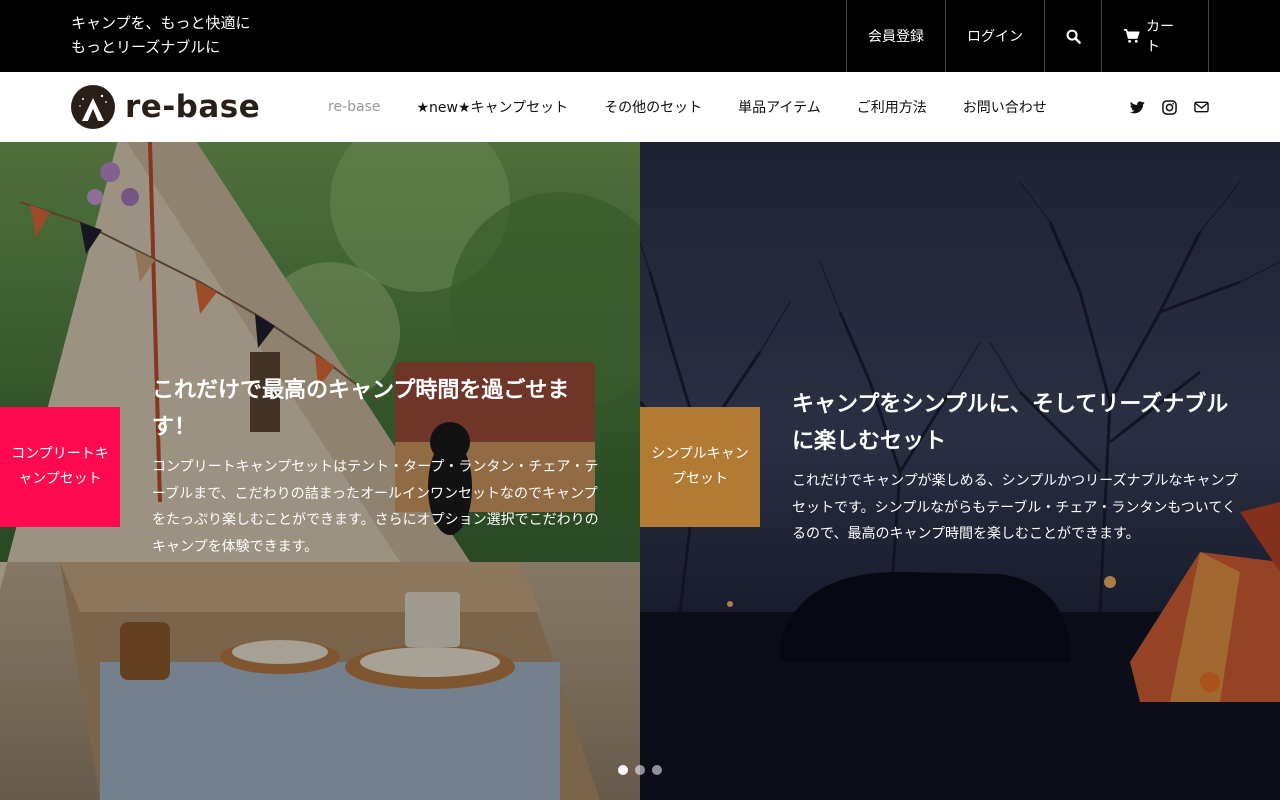 This screenshot has width=1280, height=800. I want to click on twitter-icon, so click(1137, 107).